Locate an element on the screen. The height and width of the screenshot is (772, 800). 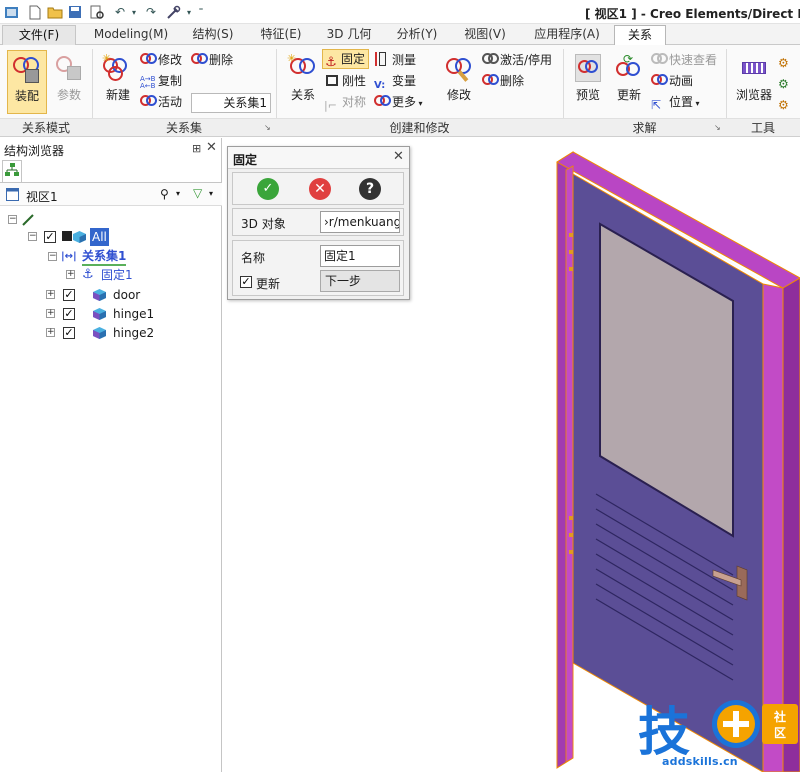
tab-3d-geometry: 3D 几何 is located at coordinates (349, 35).